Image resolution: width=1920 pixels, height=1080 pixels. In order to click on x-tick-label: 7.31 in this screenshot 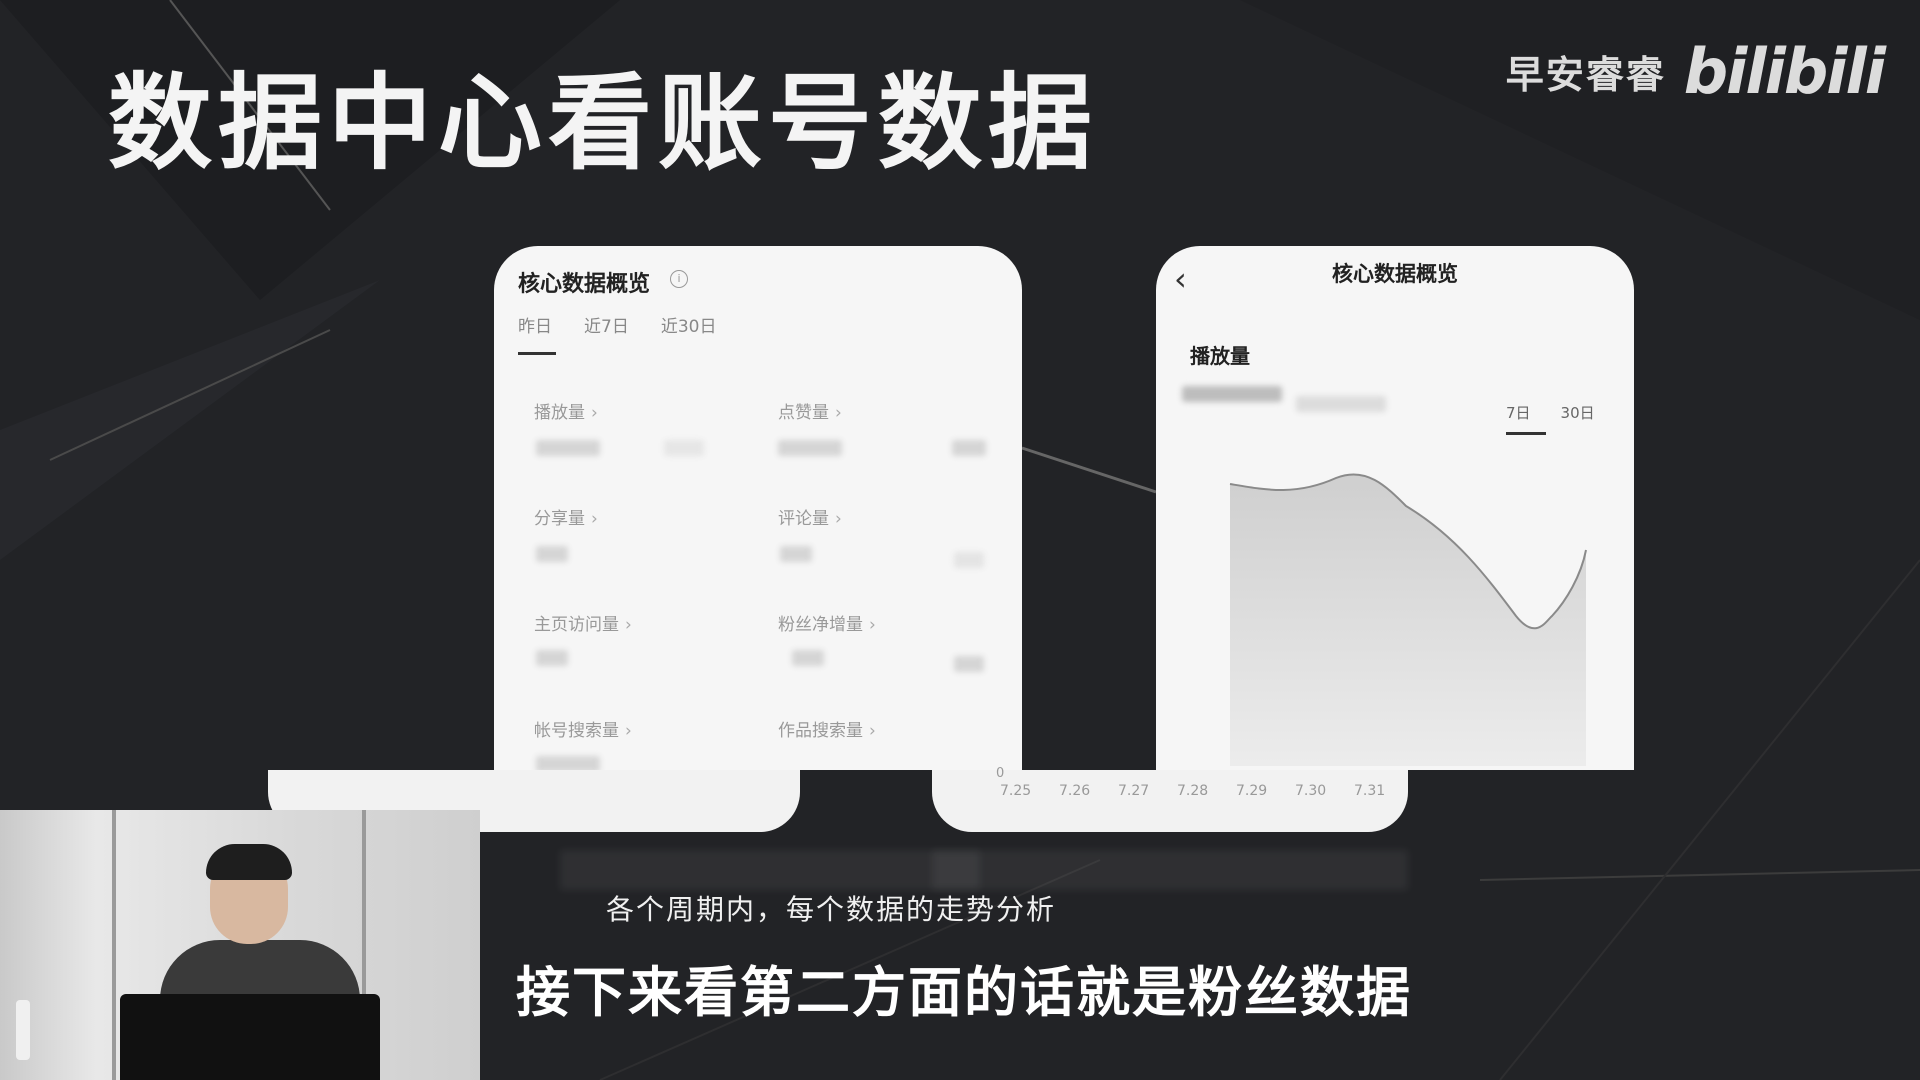, I will do `click(1370, 791)`.